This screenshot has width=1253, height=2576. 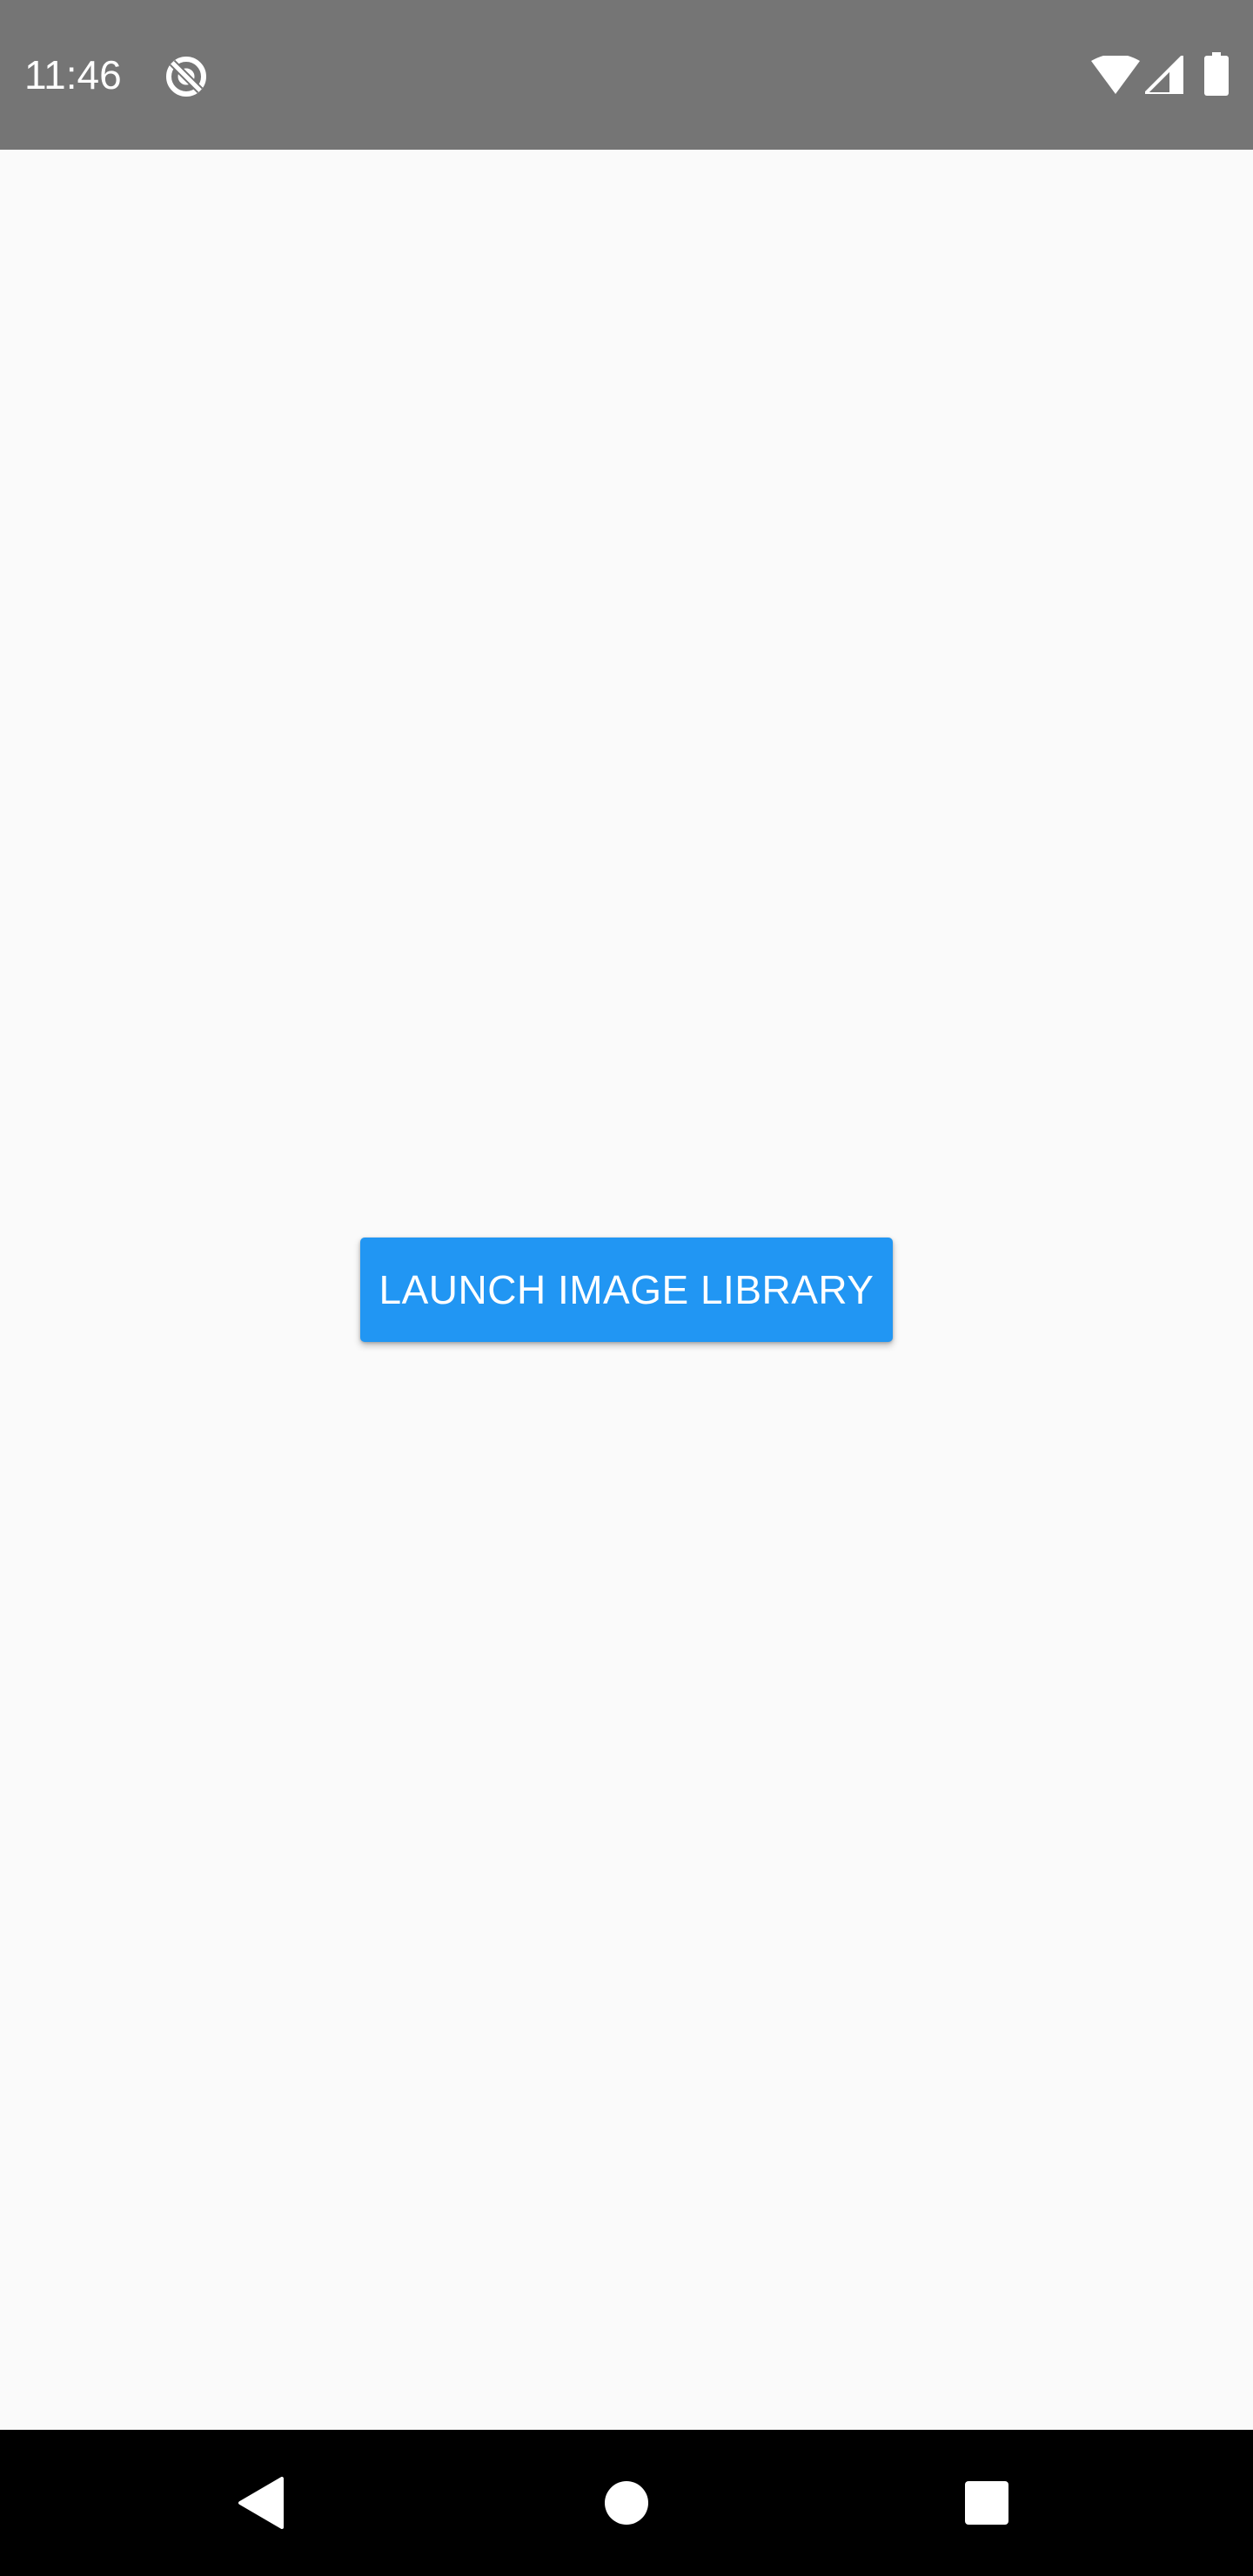 What do you see at coordinates (1115, 75) in the screenshot?
I see `wifi-icon` at bounding box center [1115, 75].